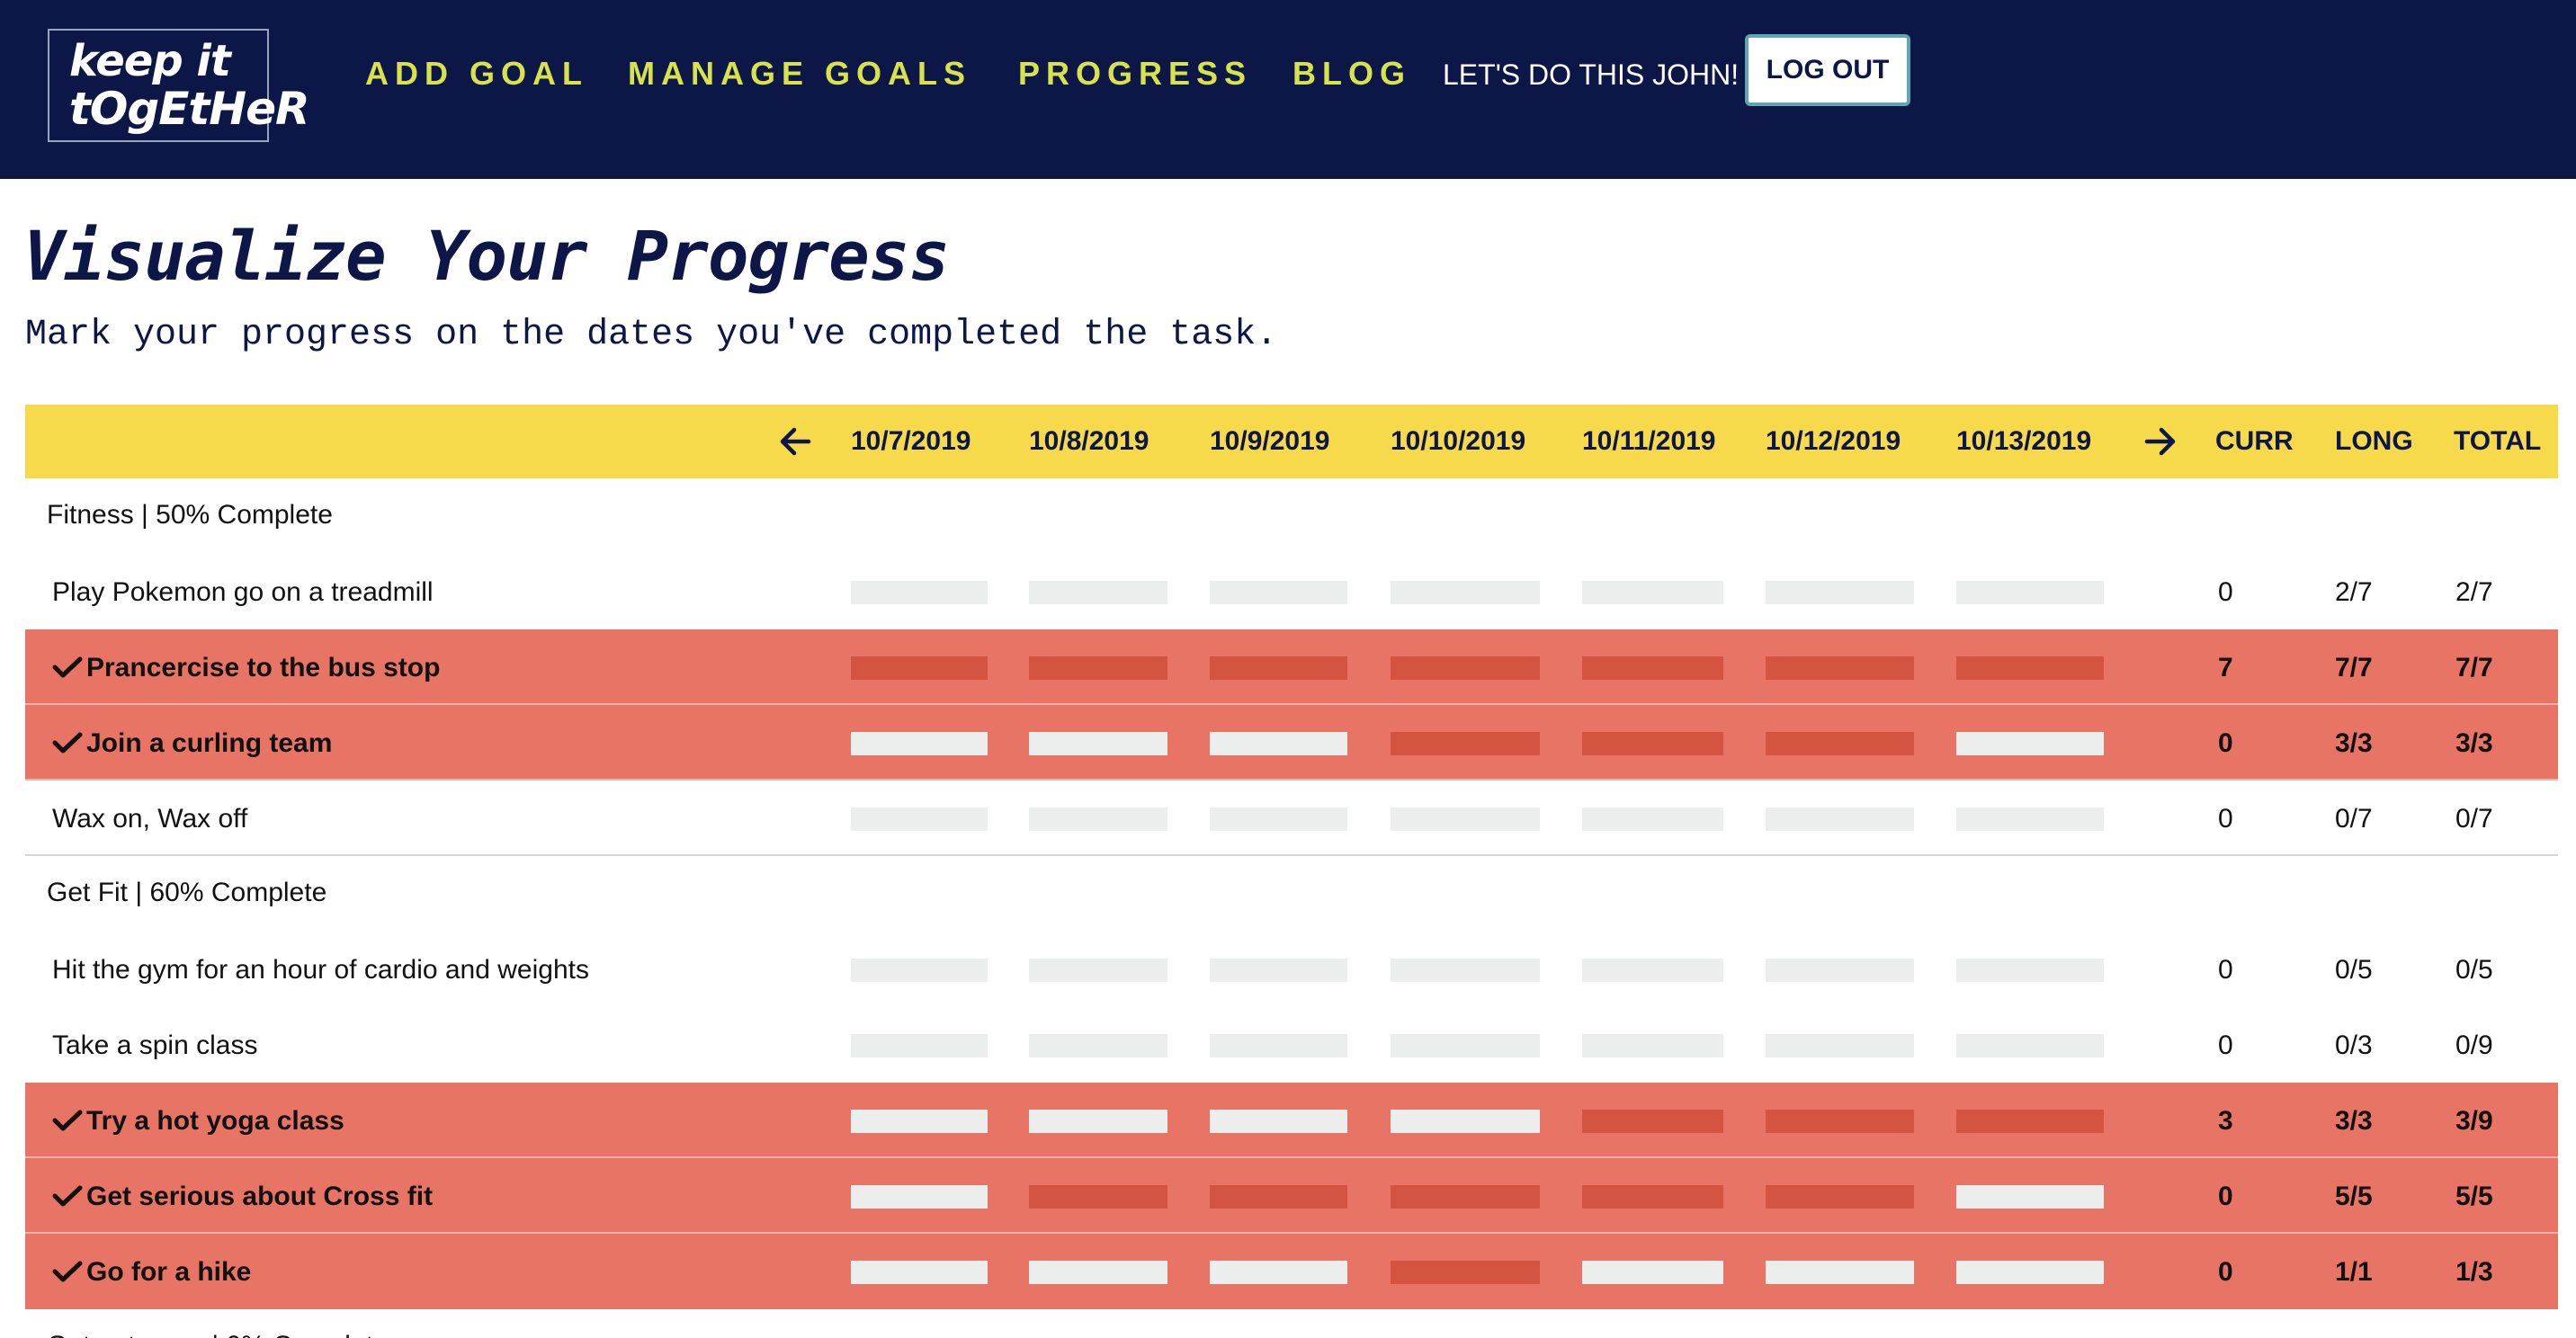 The image size is (2576, 1338). What do you see at coordinates (795, 441) in the screenshot?
I see `arrow-left-icon` at bounding box center [795, 441].